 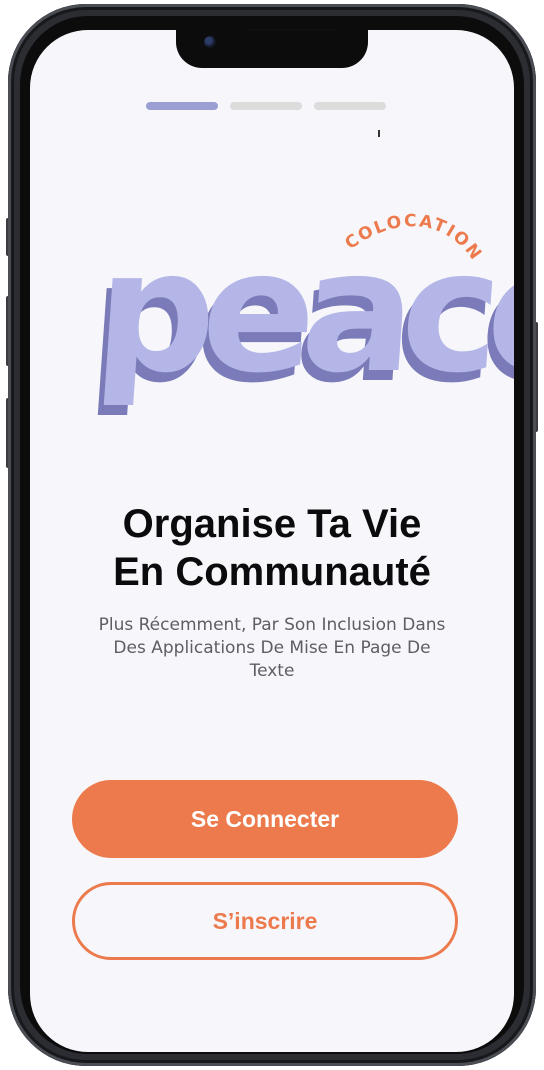 I want to click on onboarding-title: Organise Ta Vie En Communauté, so click(x=272, y=548).